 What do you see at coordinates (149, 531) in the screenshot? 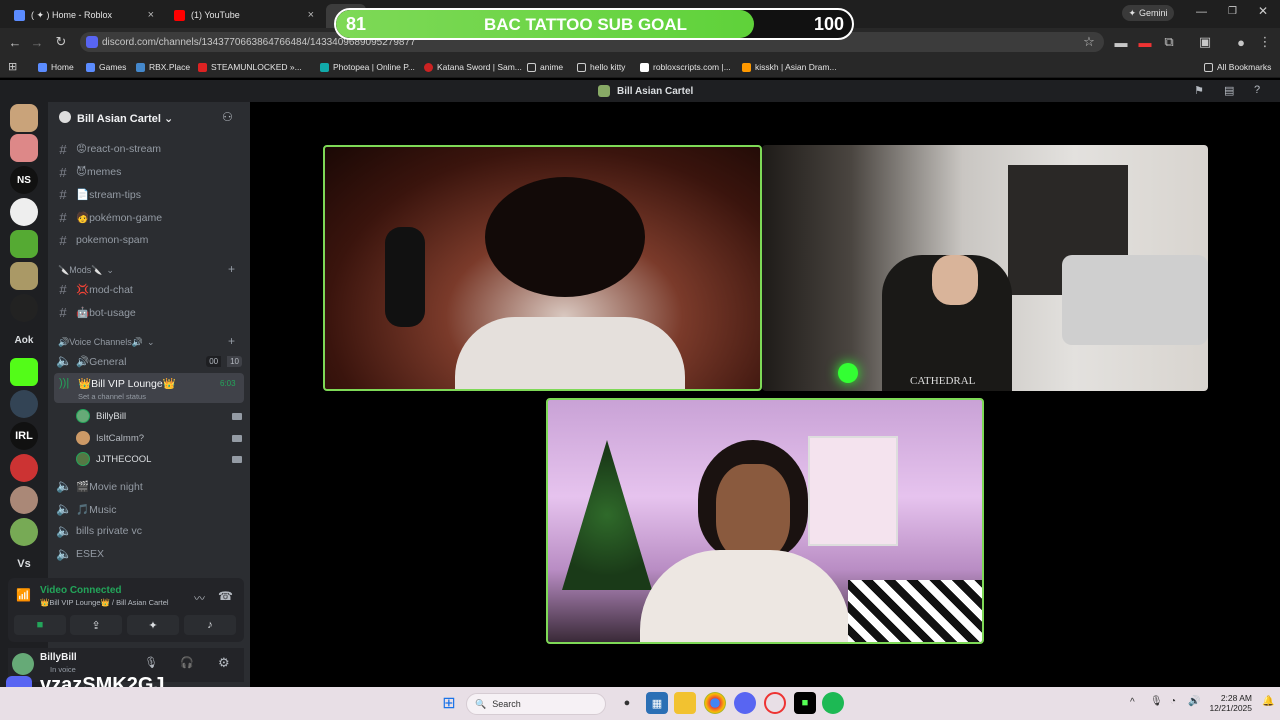
I see `voice-channel-bills-private: 🔈 bills private vc` at bounding box center [149, 531].